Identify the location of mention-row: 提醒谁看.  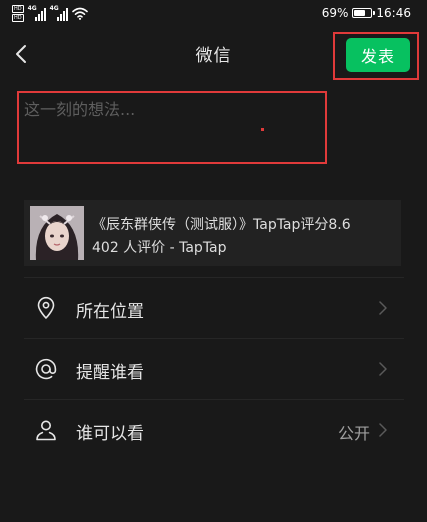
(214, 369).